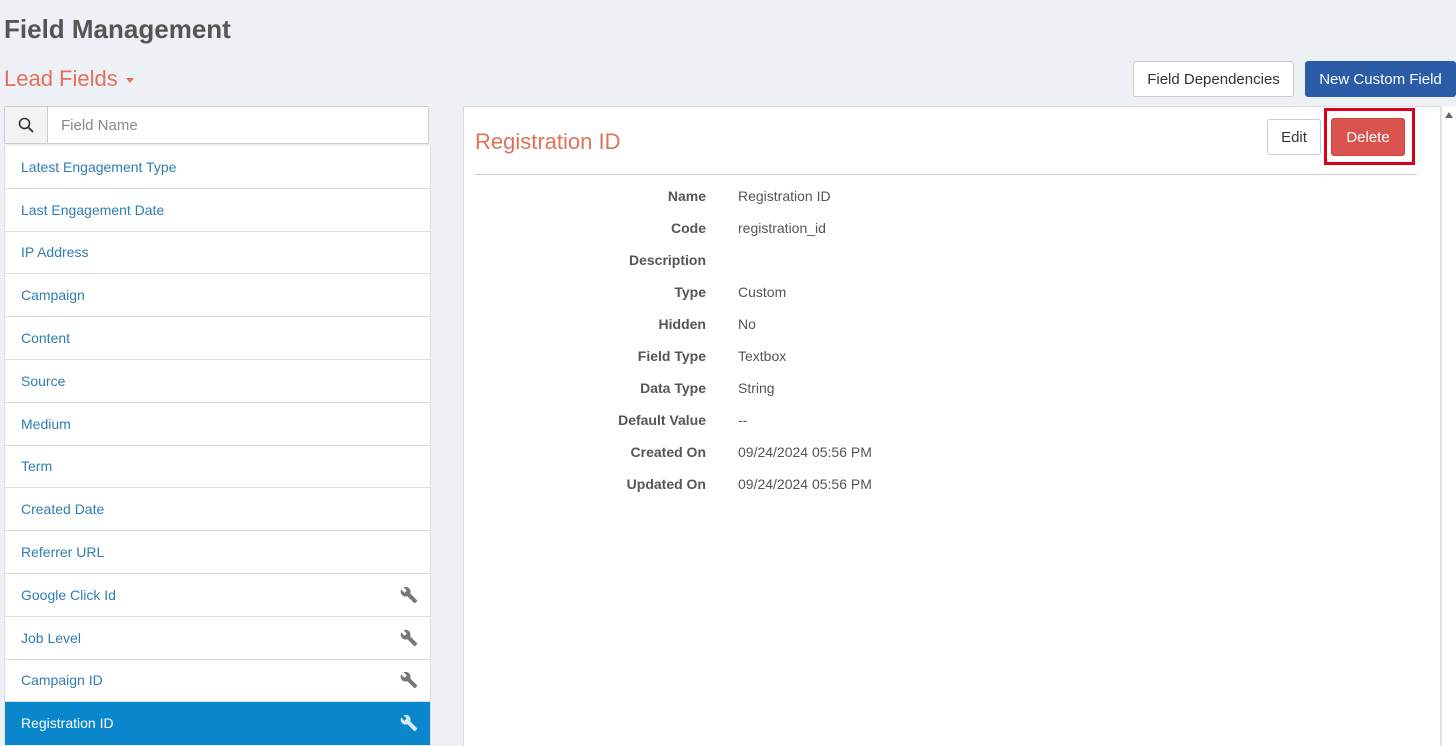 This screenshot has height=746, width=1456. Describe the element at coordinates (1368, 137) in the screenshot. I see `delete-button: Delete` at that location.